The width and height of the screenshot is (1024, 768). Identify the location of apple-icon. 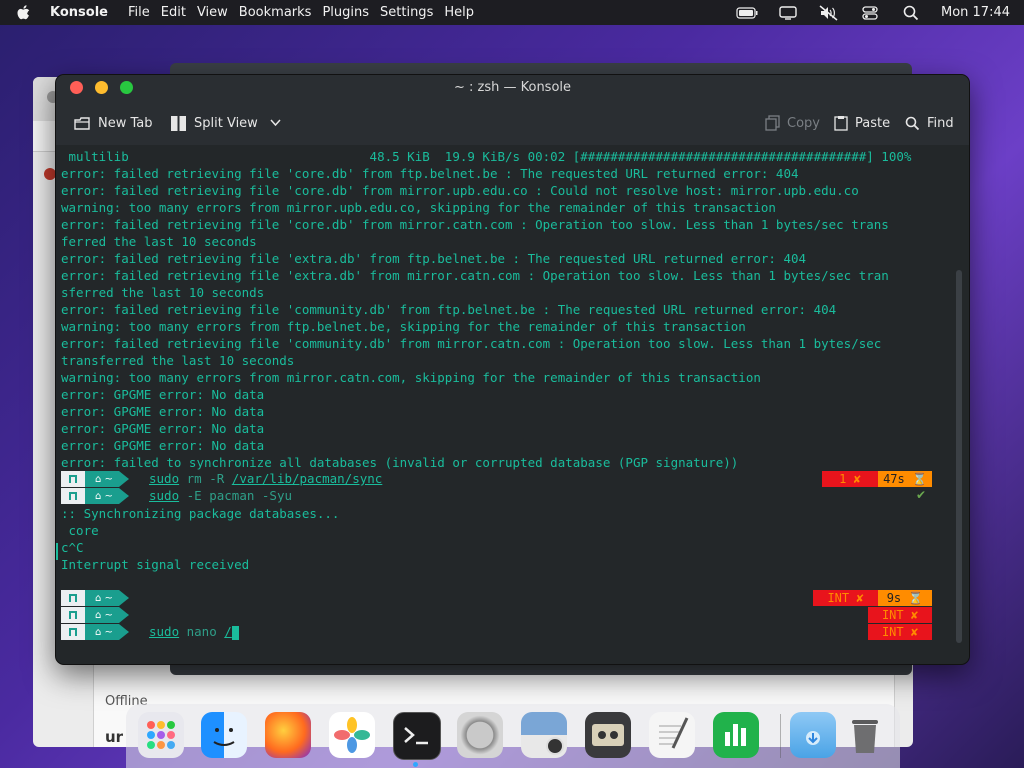
(25, 13).